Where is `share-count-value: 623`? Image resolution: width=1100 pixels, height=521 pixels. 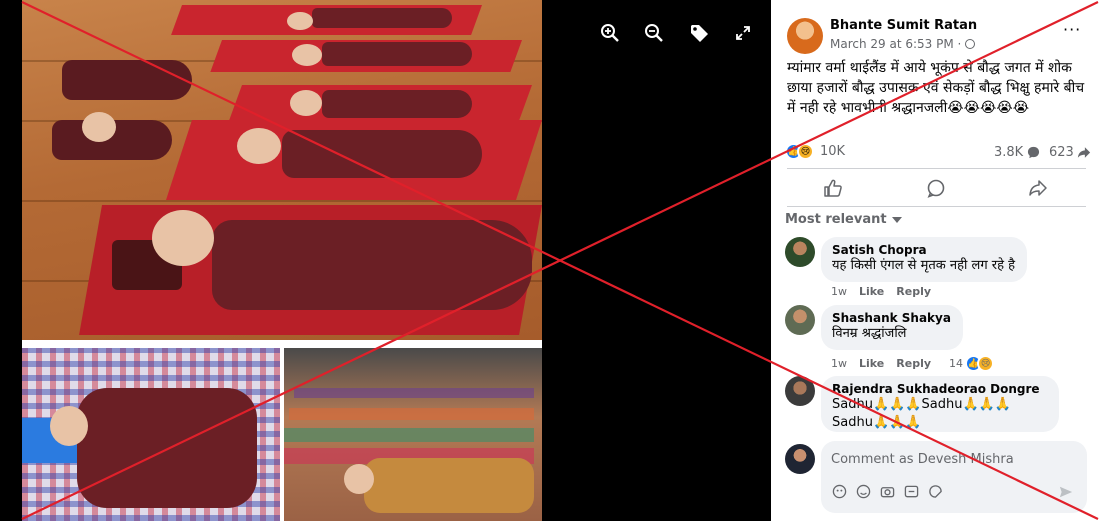
share-count-value: 623 is located at coordinates (1061, 152).